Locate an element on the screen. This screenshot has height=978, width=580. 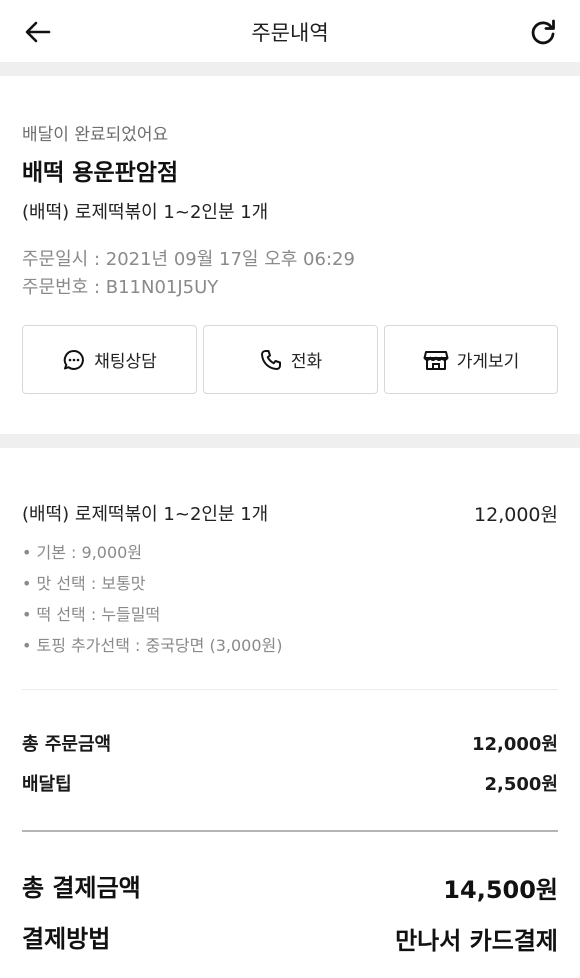
refresh-button is located at coordinates (543, 32).